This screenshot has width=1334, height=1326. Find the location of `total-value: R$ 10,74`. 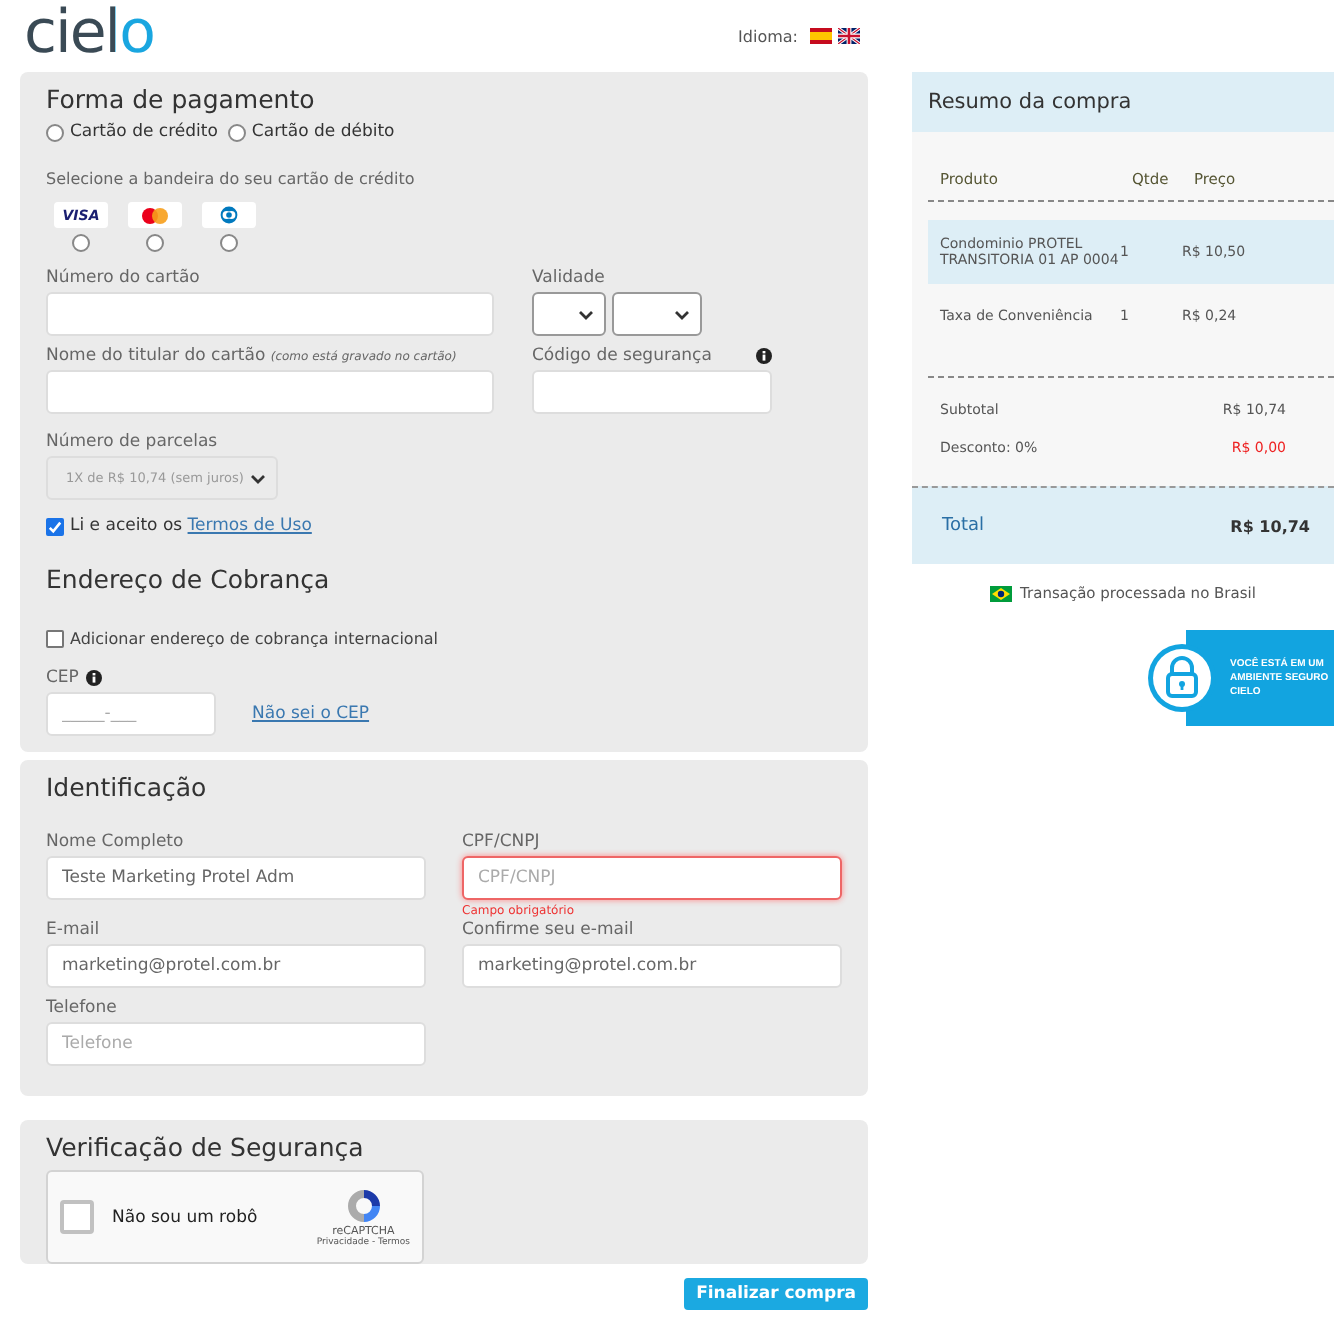

total-value: R$ 10,74 is located at coordinates (1270, 526).